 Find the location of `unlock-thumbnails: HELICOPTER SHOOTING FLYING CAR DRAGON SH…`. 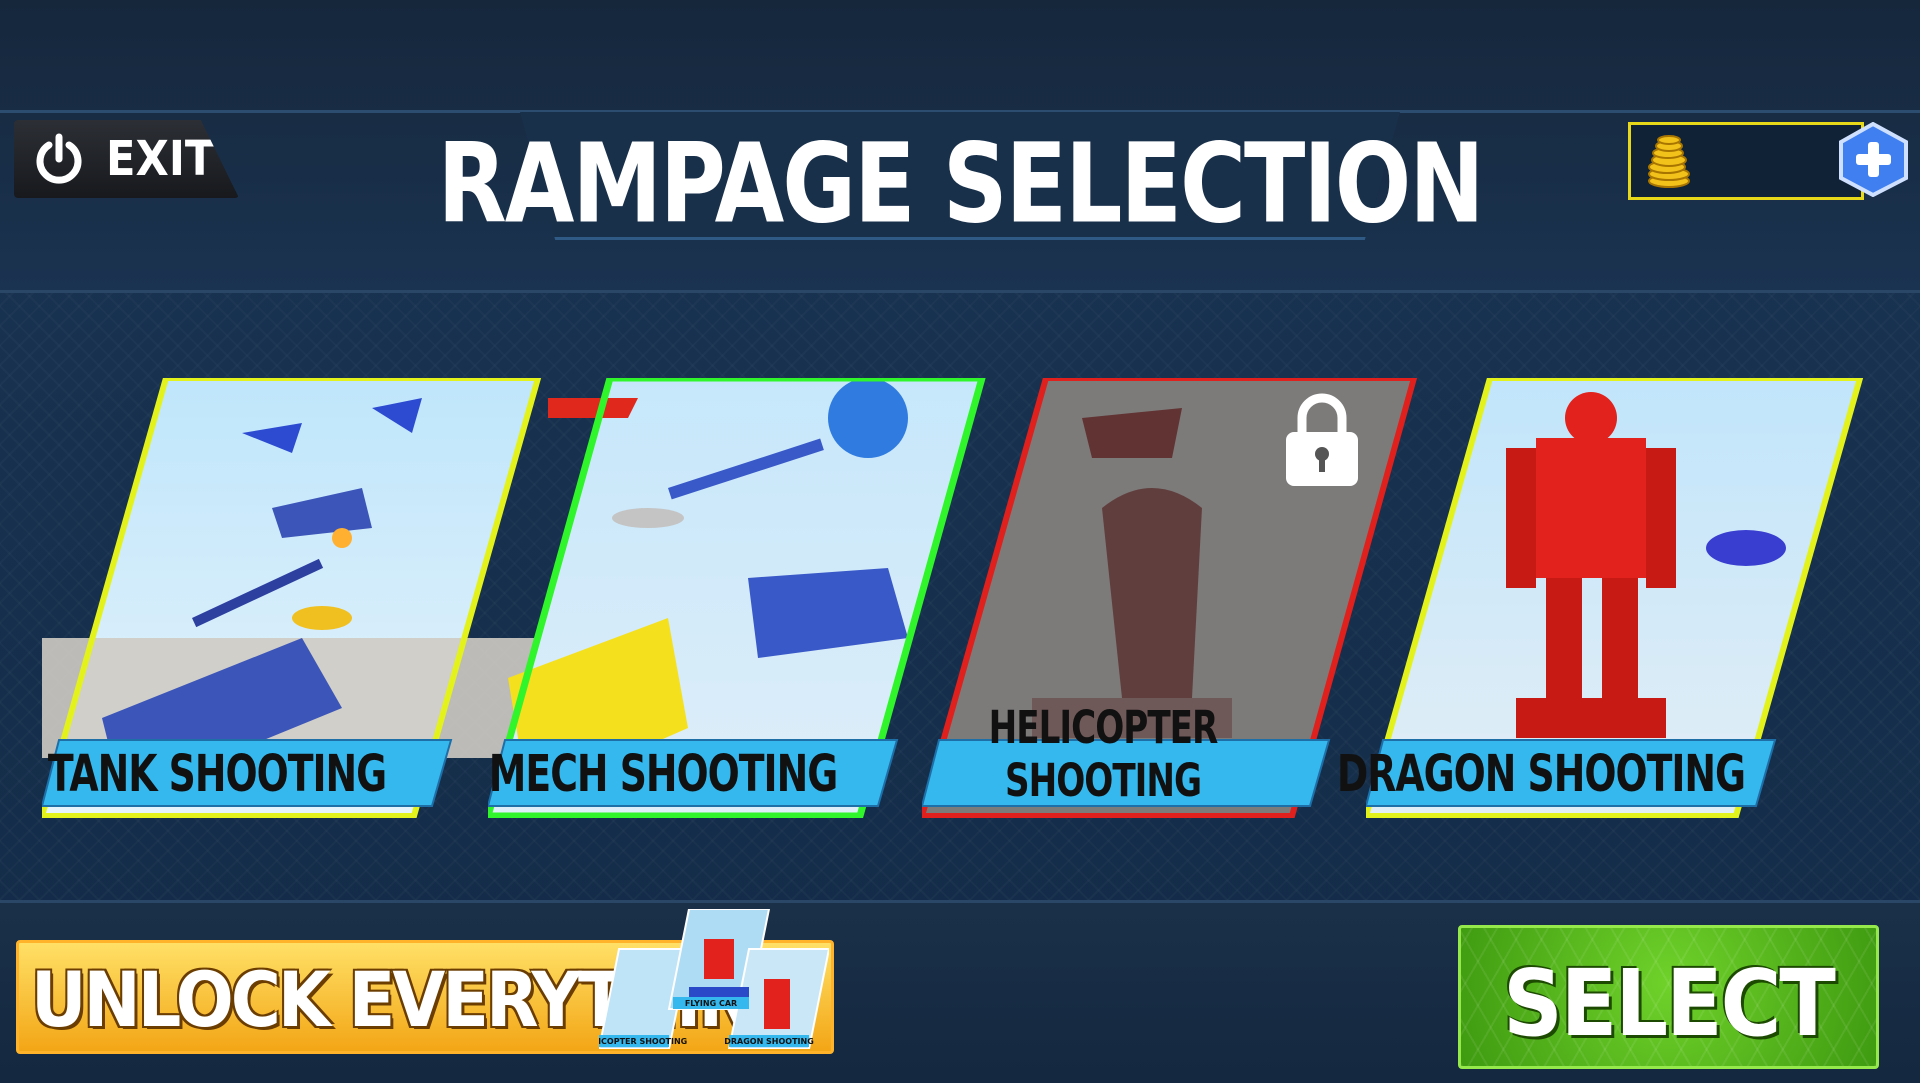

unlock-thumbnails: HELICOPTER SHOOTING FLYING CAR DRAGON SH… is located at coordinates (714, 979).